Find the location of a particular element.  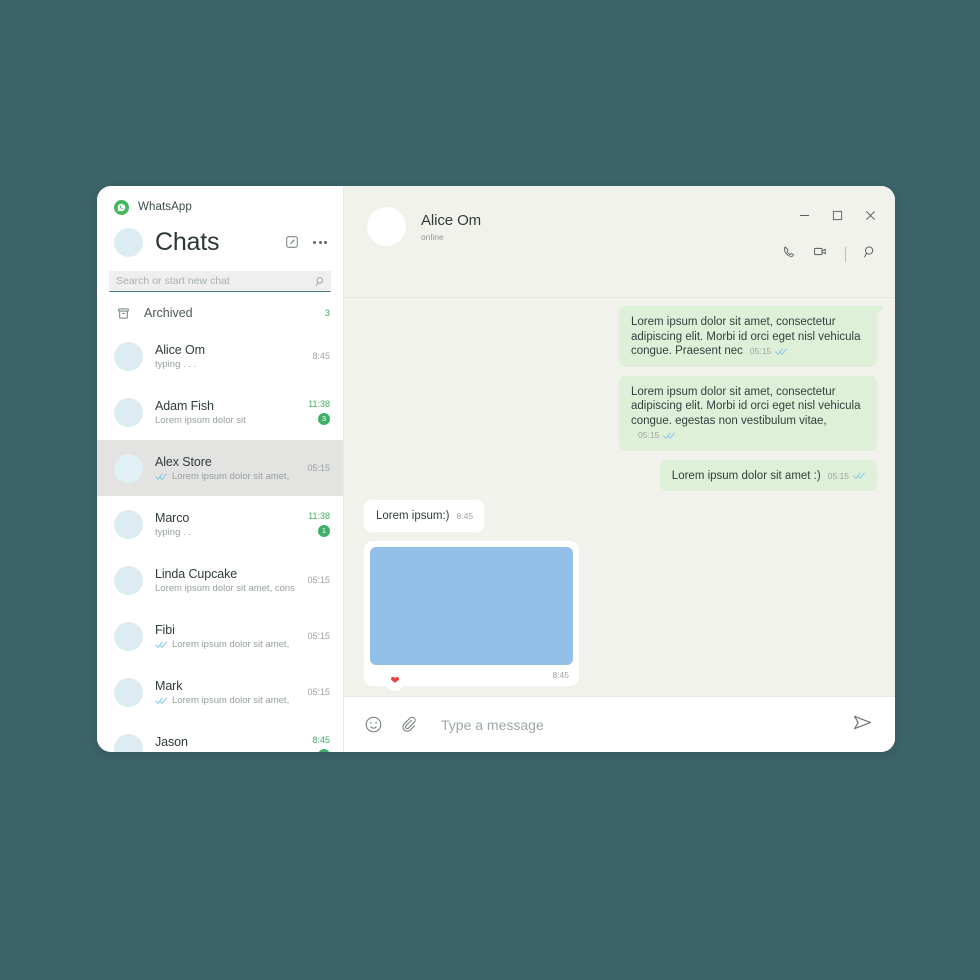

user-avatar is located at coordinates (128, 242).